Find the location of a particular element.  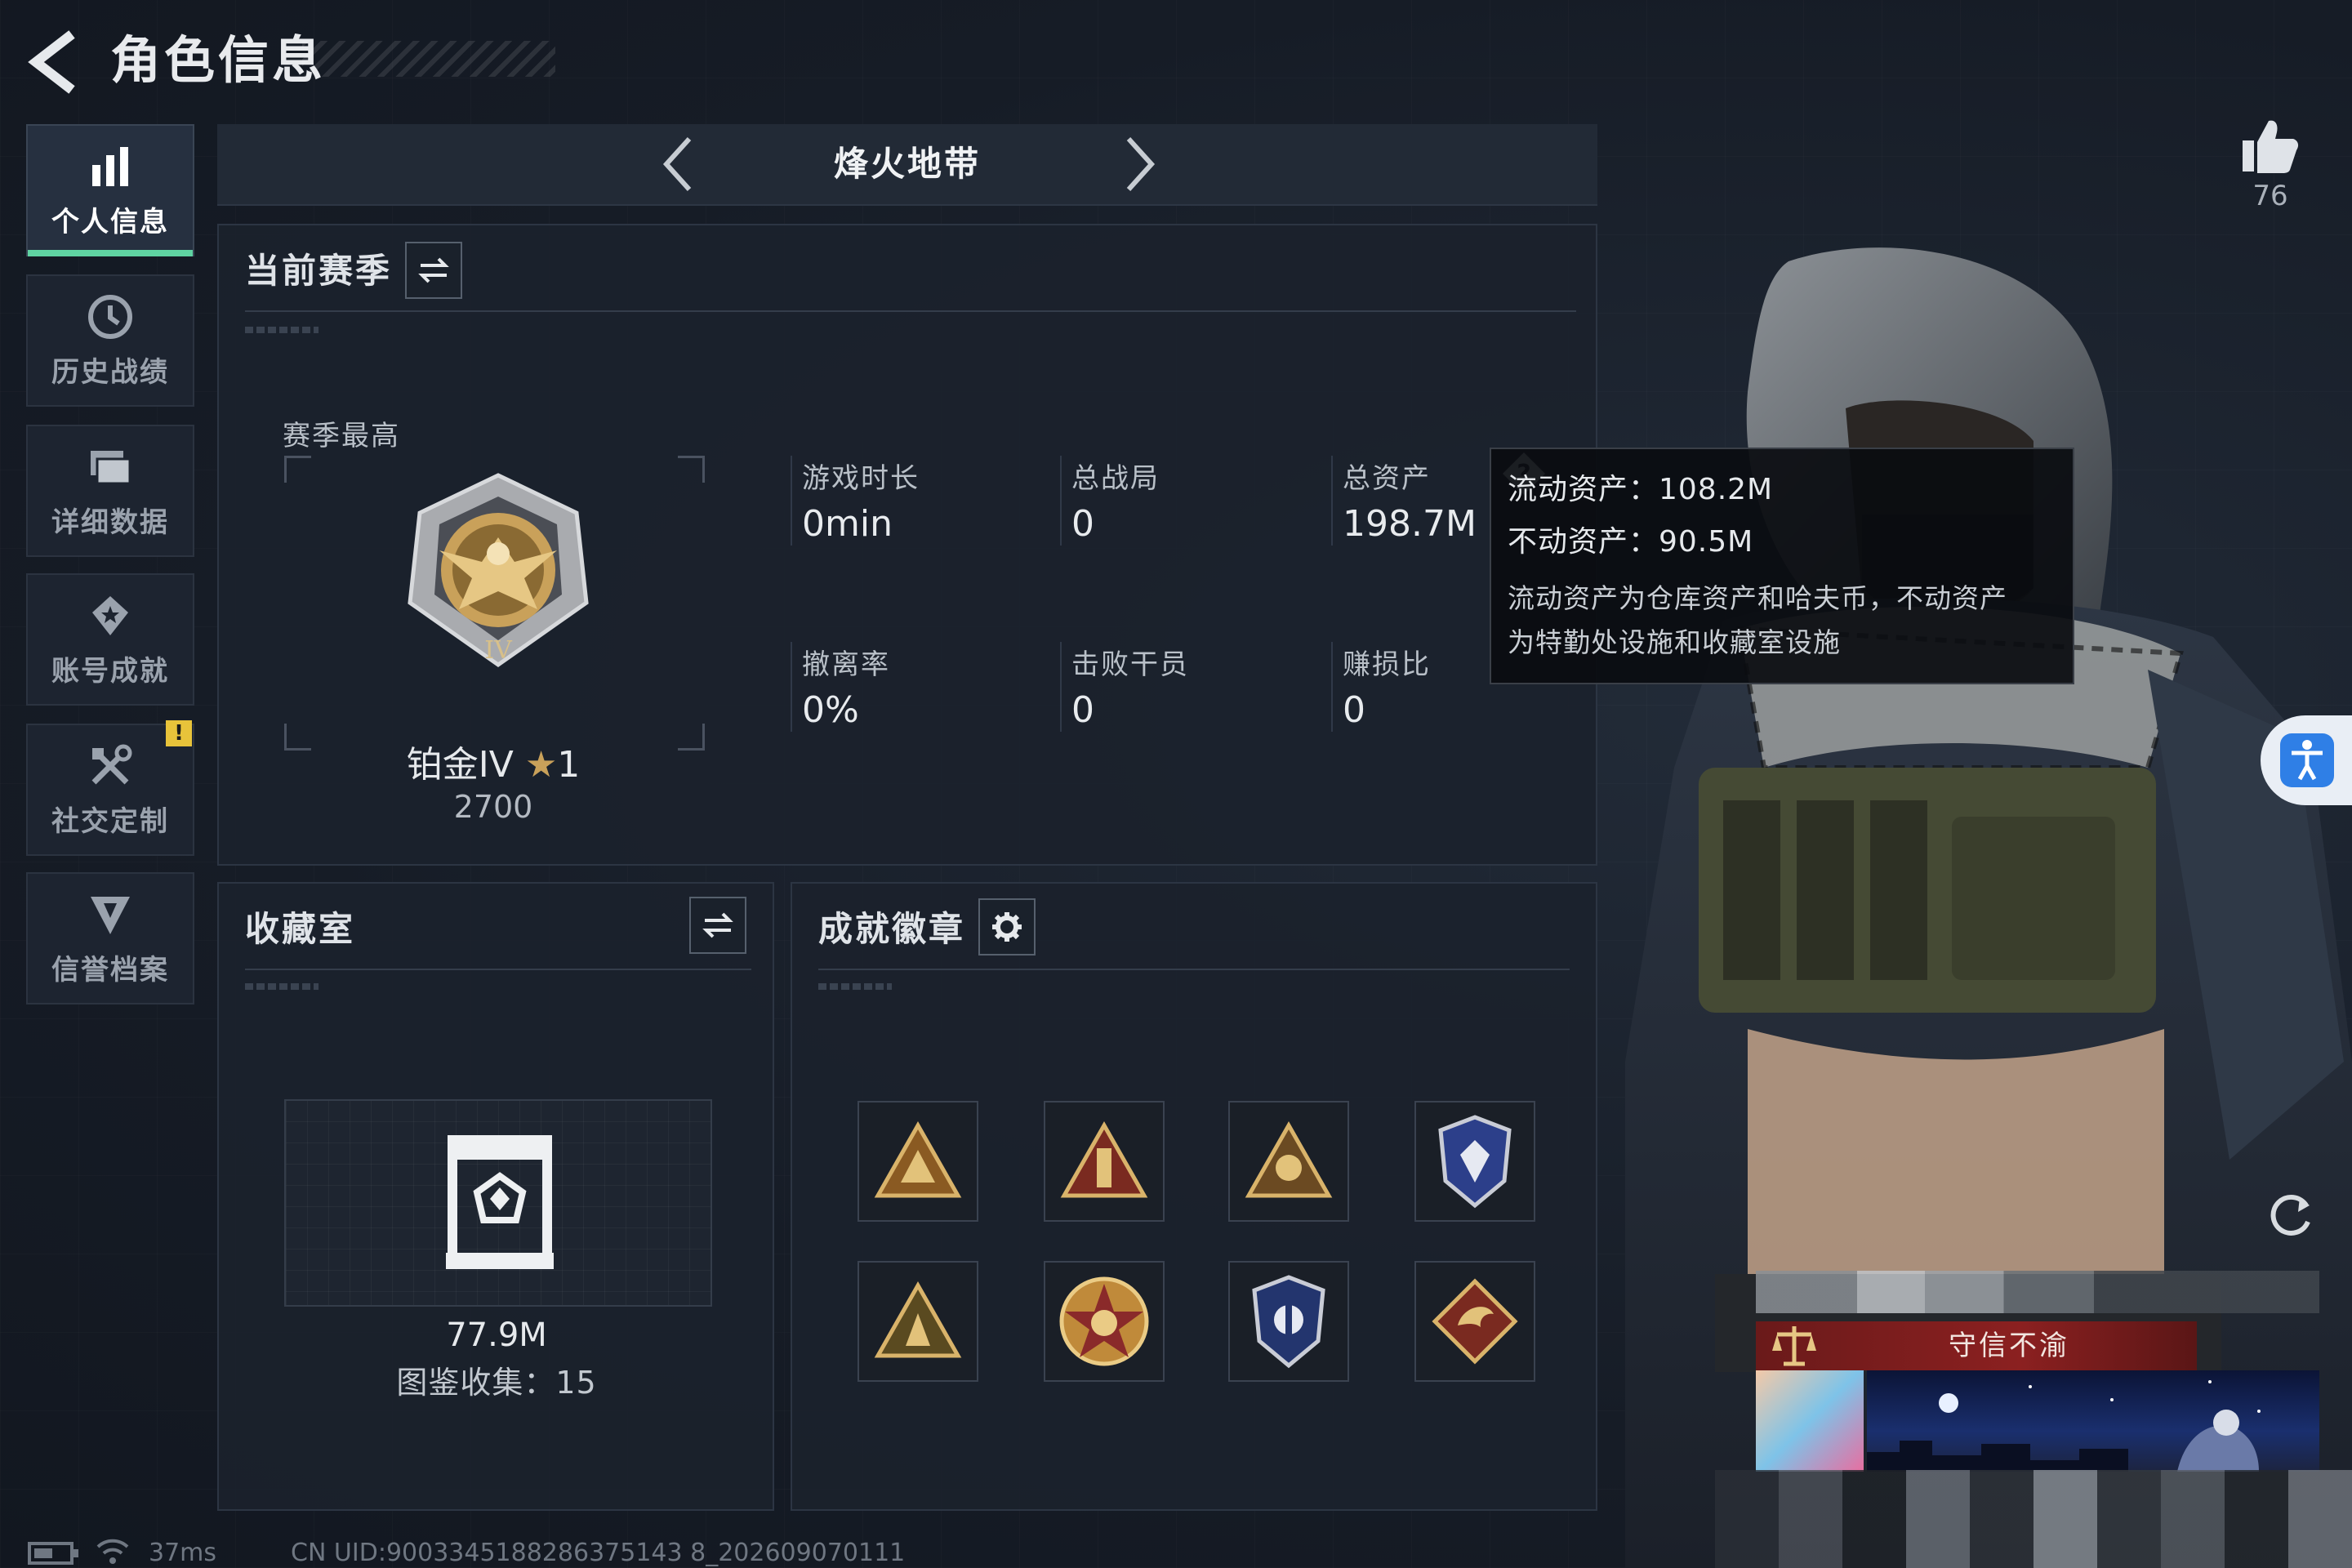

title-decoration is located at coordinates (428, 59).